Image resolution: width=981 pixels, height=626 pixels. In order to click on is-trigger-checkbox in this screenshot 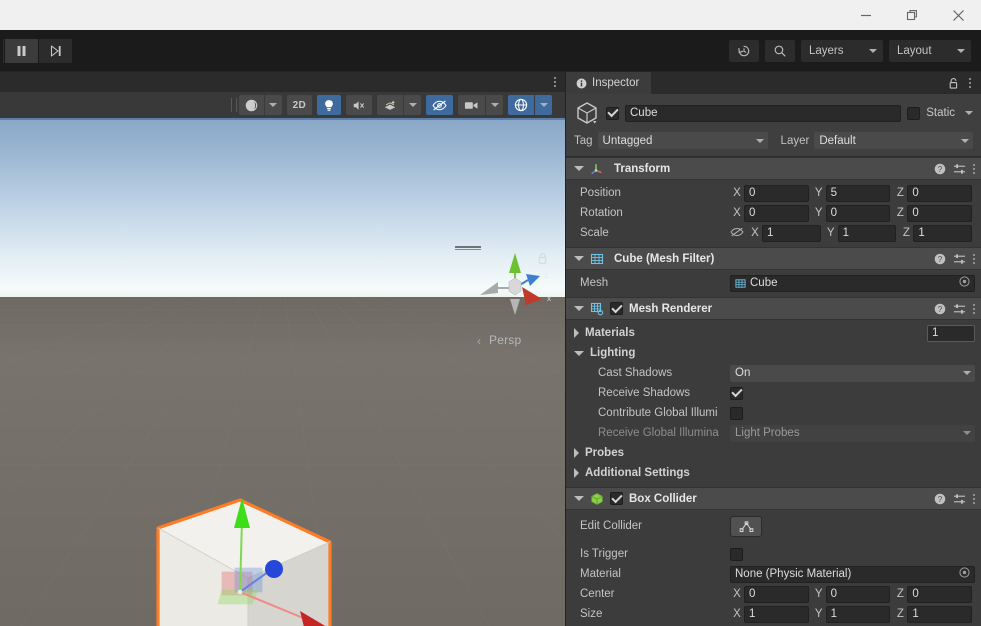, I will do `click(736, 554)`.